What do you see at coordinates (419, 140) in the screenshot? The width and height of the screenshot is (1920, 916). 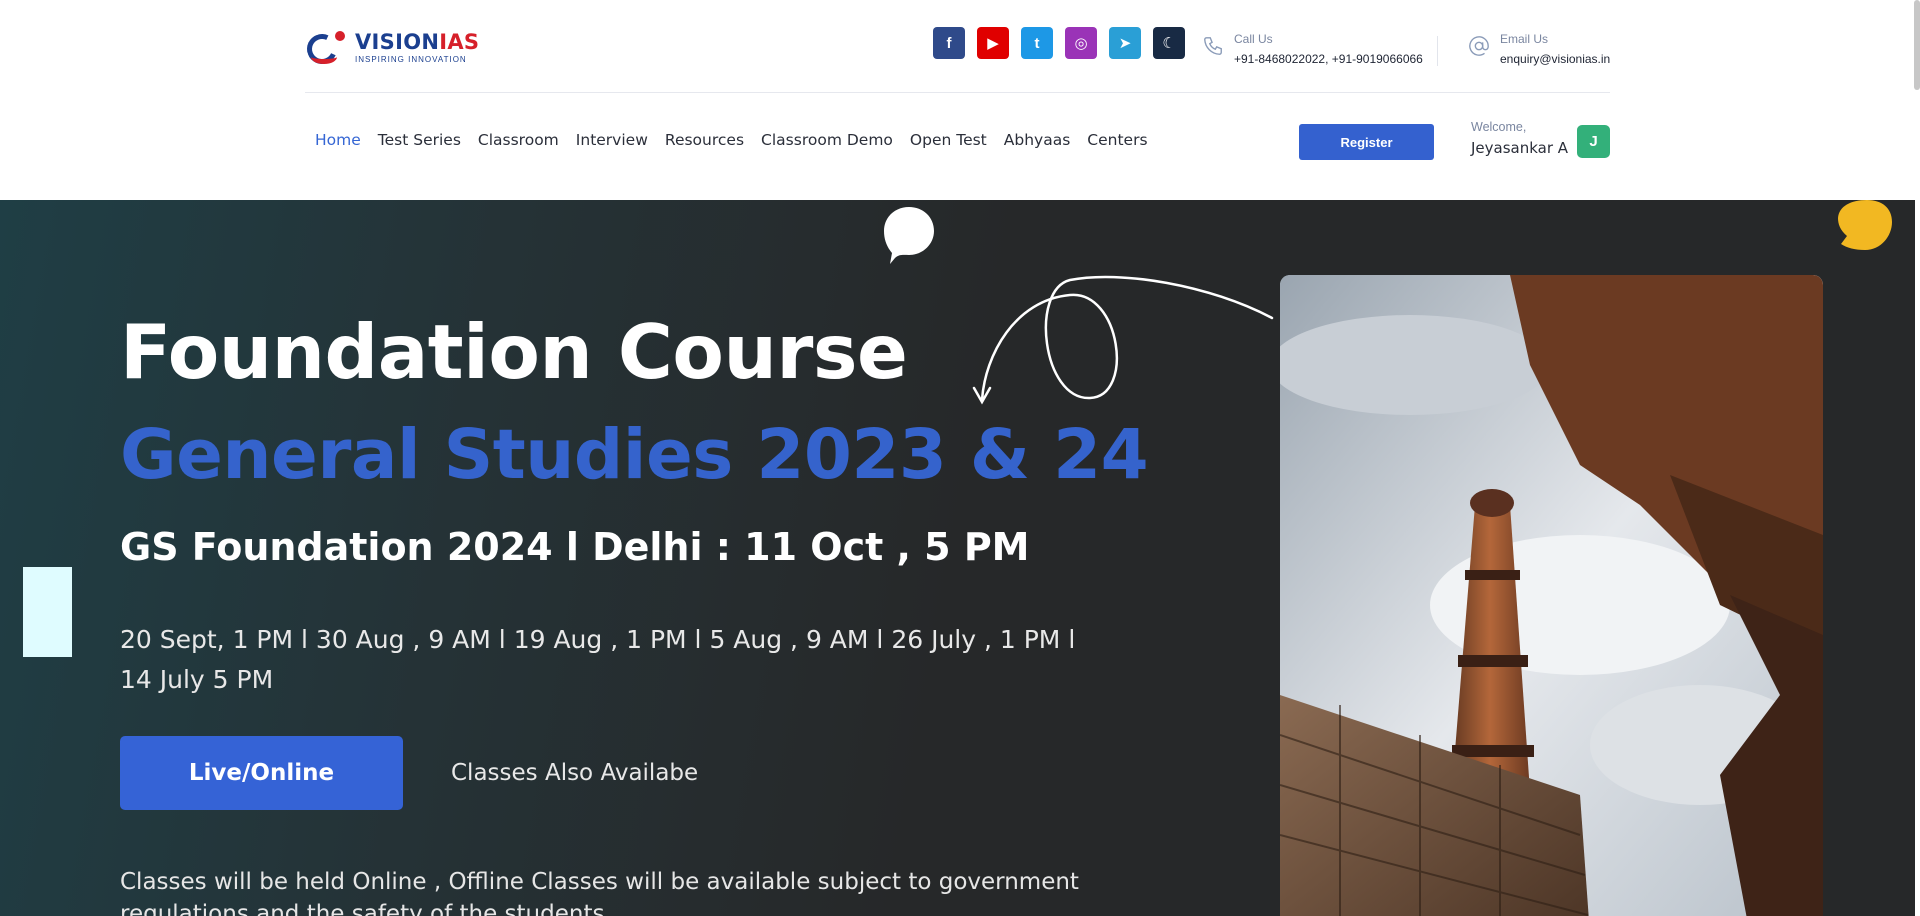 I see `nav-item-test-series: Test Series` at bounding box center [419, 140].